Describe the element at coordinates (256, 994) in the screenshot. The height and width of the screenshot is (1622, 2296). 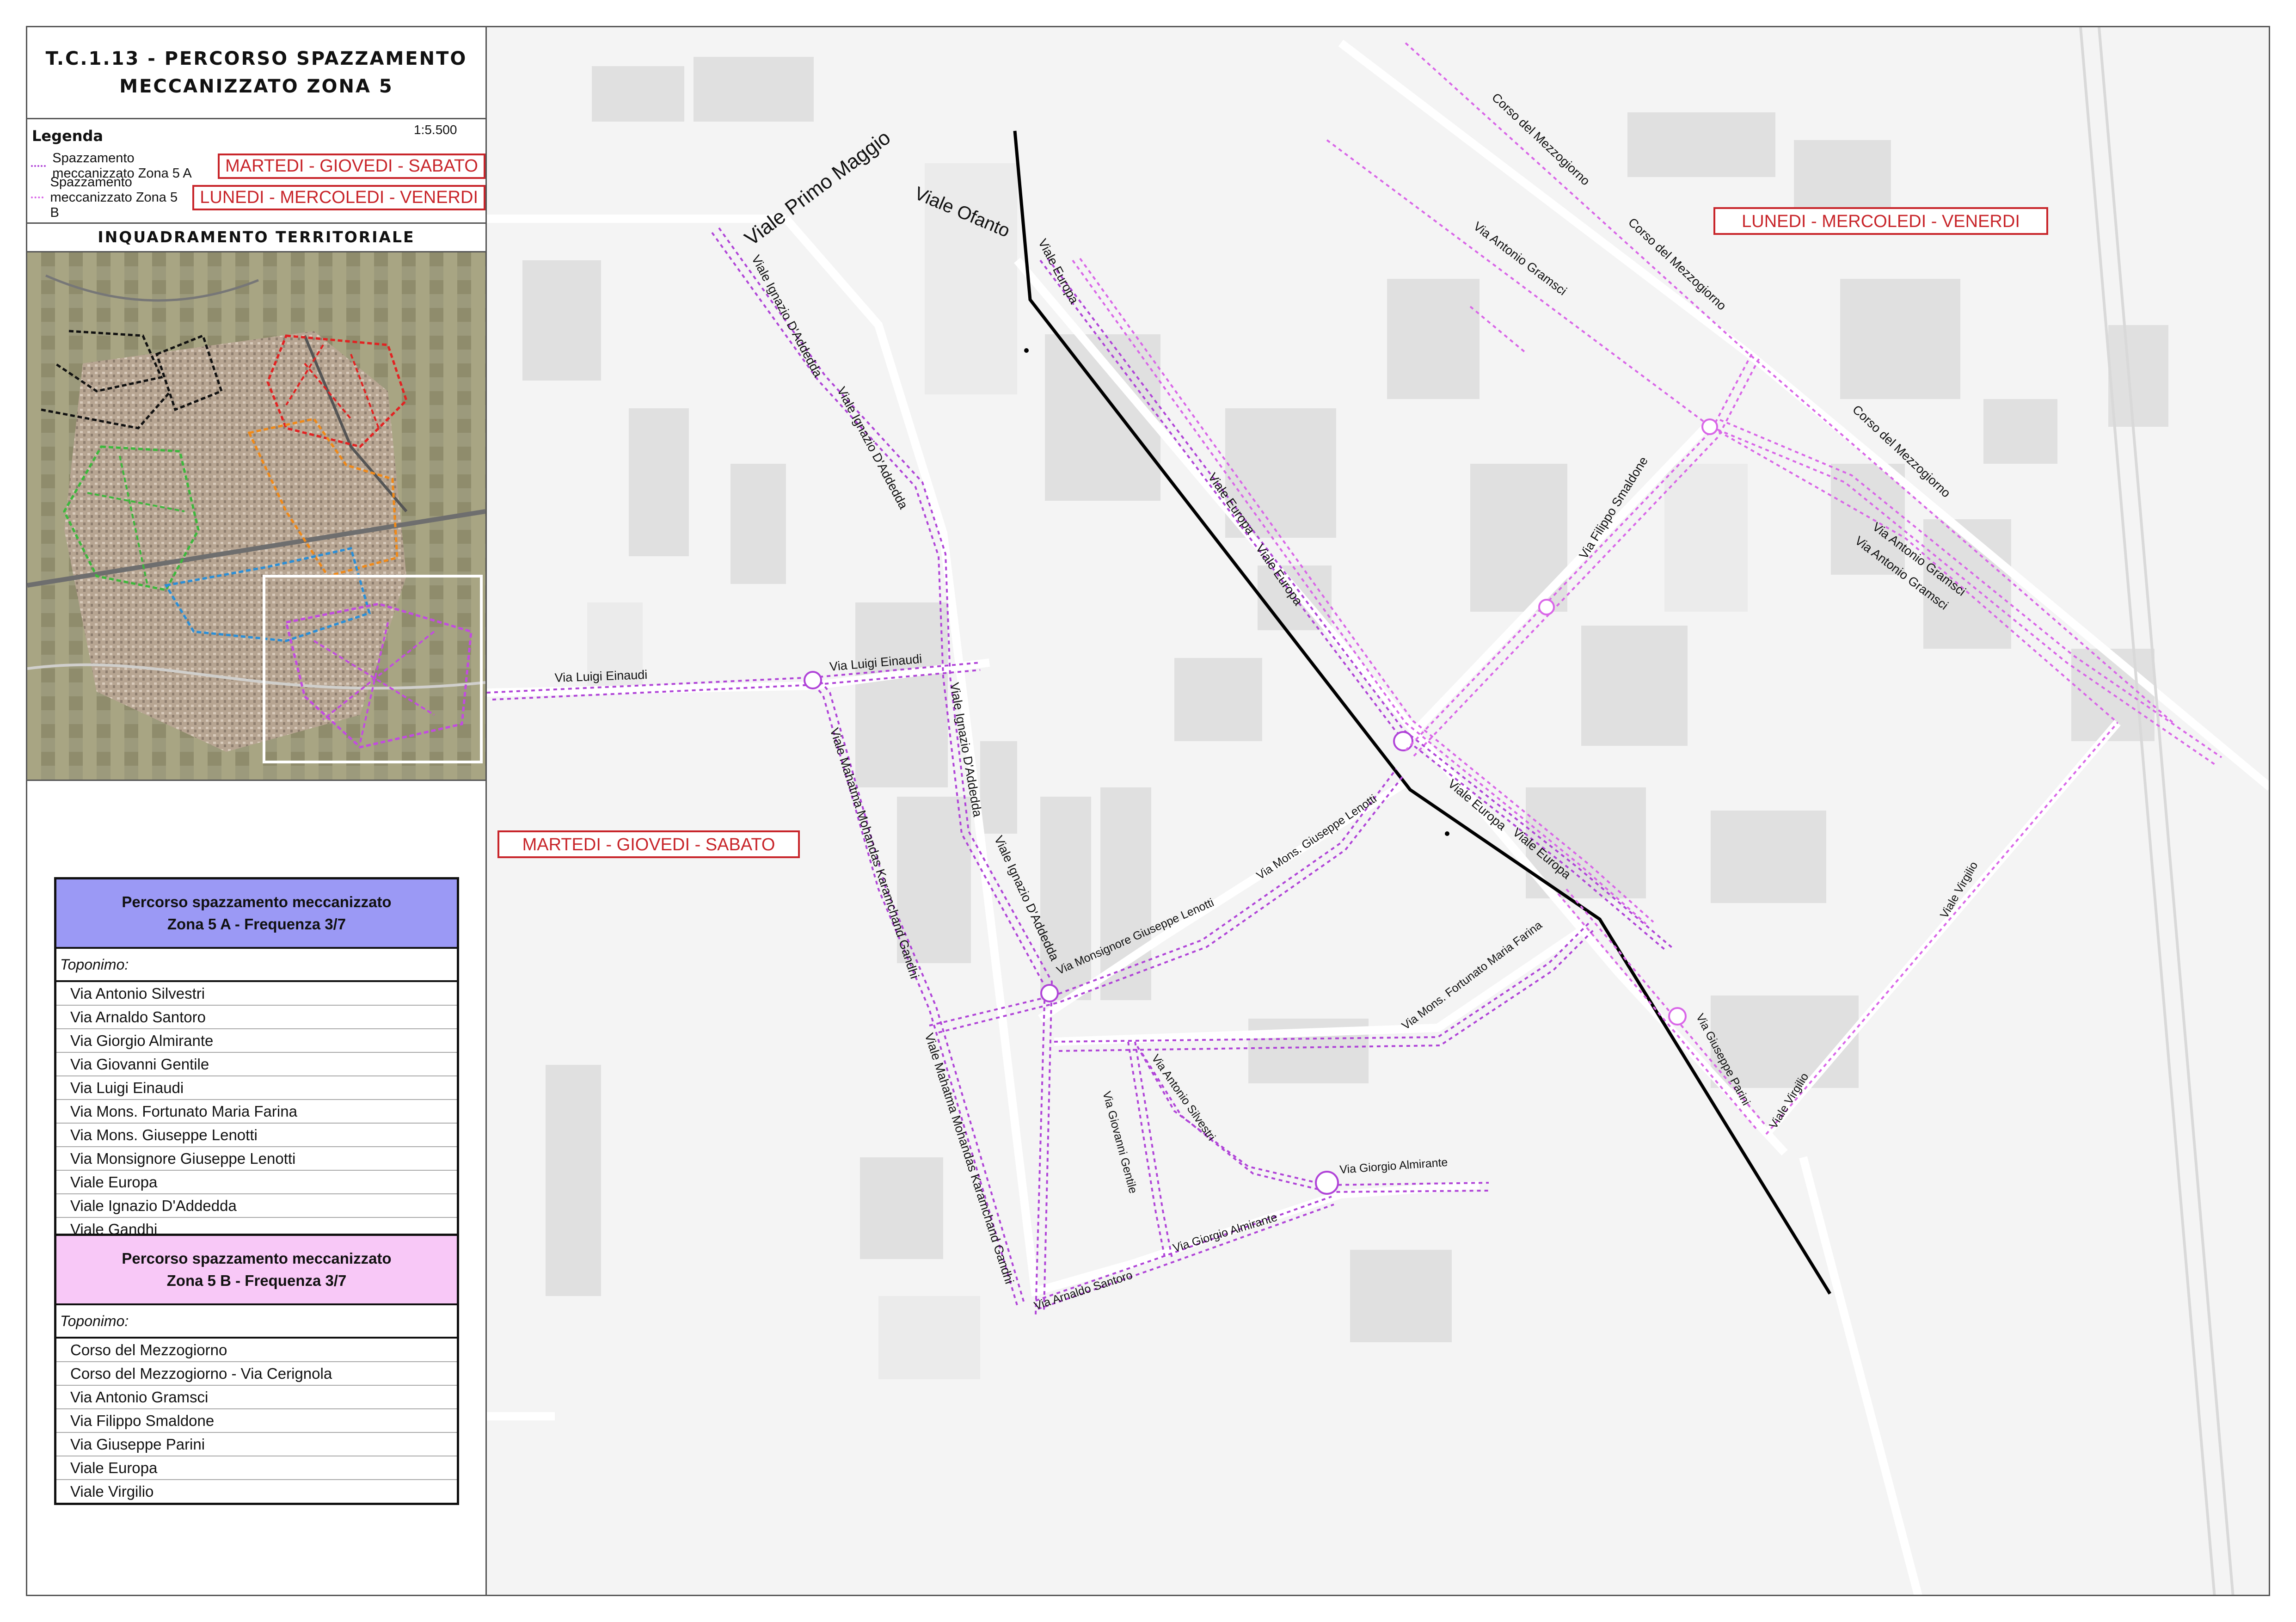
I see `table-row: Via Antonio Silvestri` at that location.